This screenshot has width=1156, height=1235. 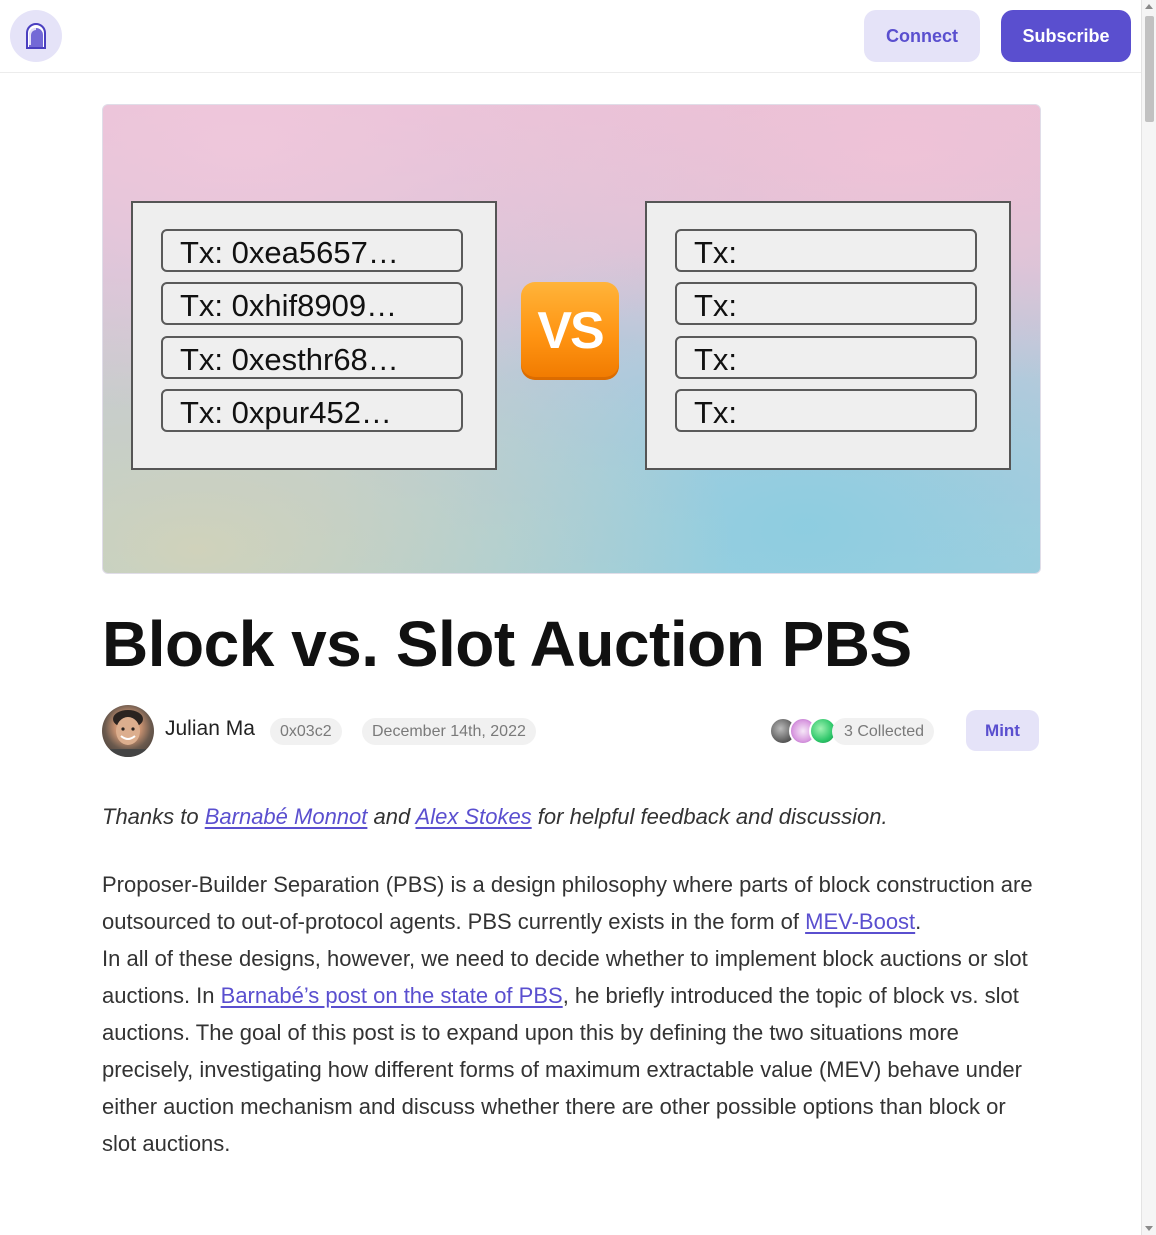 What do you see at coordinates (1148, 617) in the screenshot?
I see `page-scrollbar` at bounding box center [1148, 617].